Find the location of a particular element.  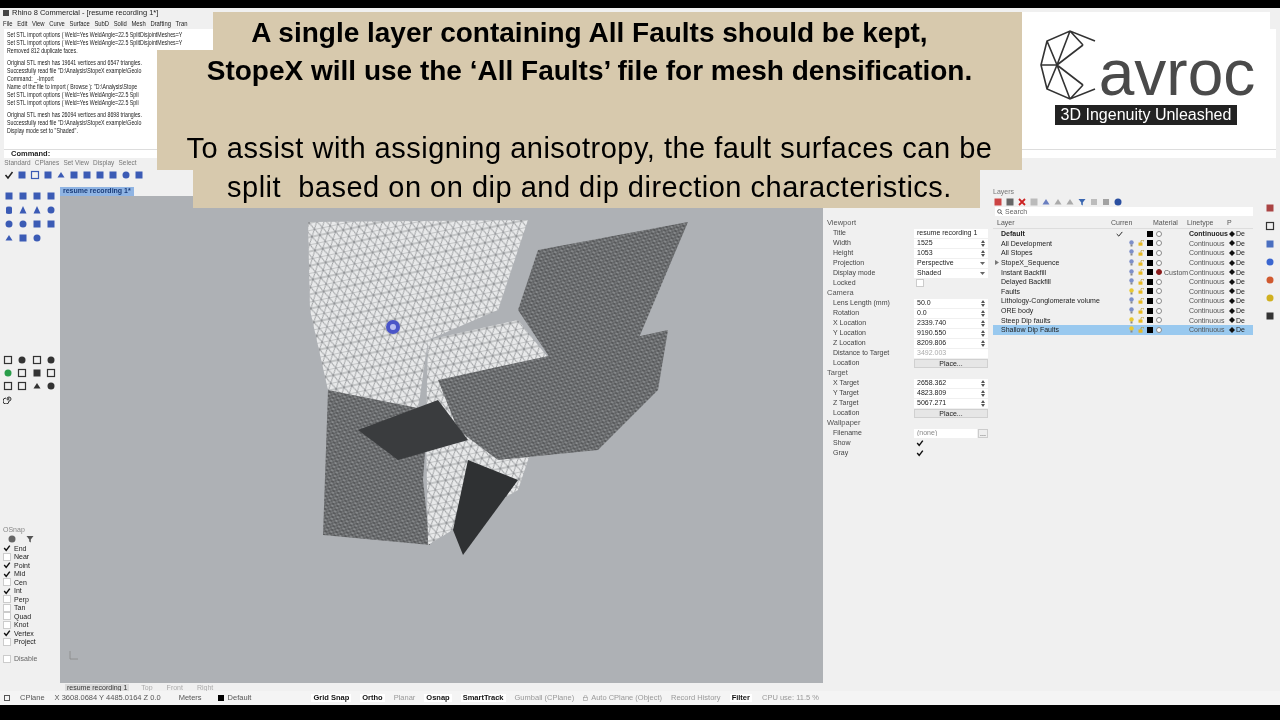

current-check-icon is located at coordinates (1119, 233).